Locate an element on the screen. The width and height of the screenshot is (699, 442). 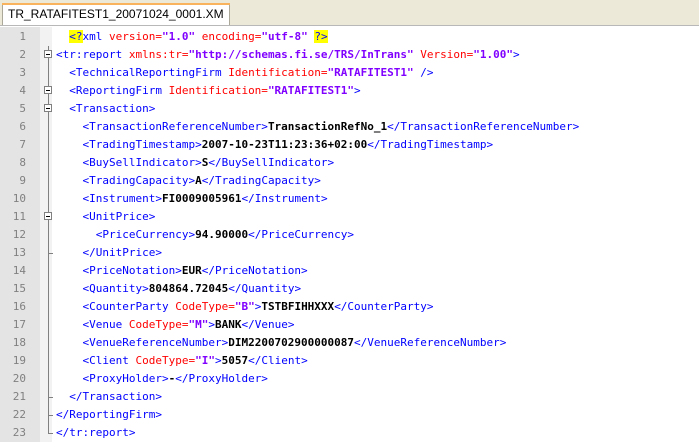
line-number: 23 is located at coordinates (19, 432).